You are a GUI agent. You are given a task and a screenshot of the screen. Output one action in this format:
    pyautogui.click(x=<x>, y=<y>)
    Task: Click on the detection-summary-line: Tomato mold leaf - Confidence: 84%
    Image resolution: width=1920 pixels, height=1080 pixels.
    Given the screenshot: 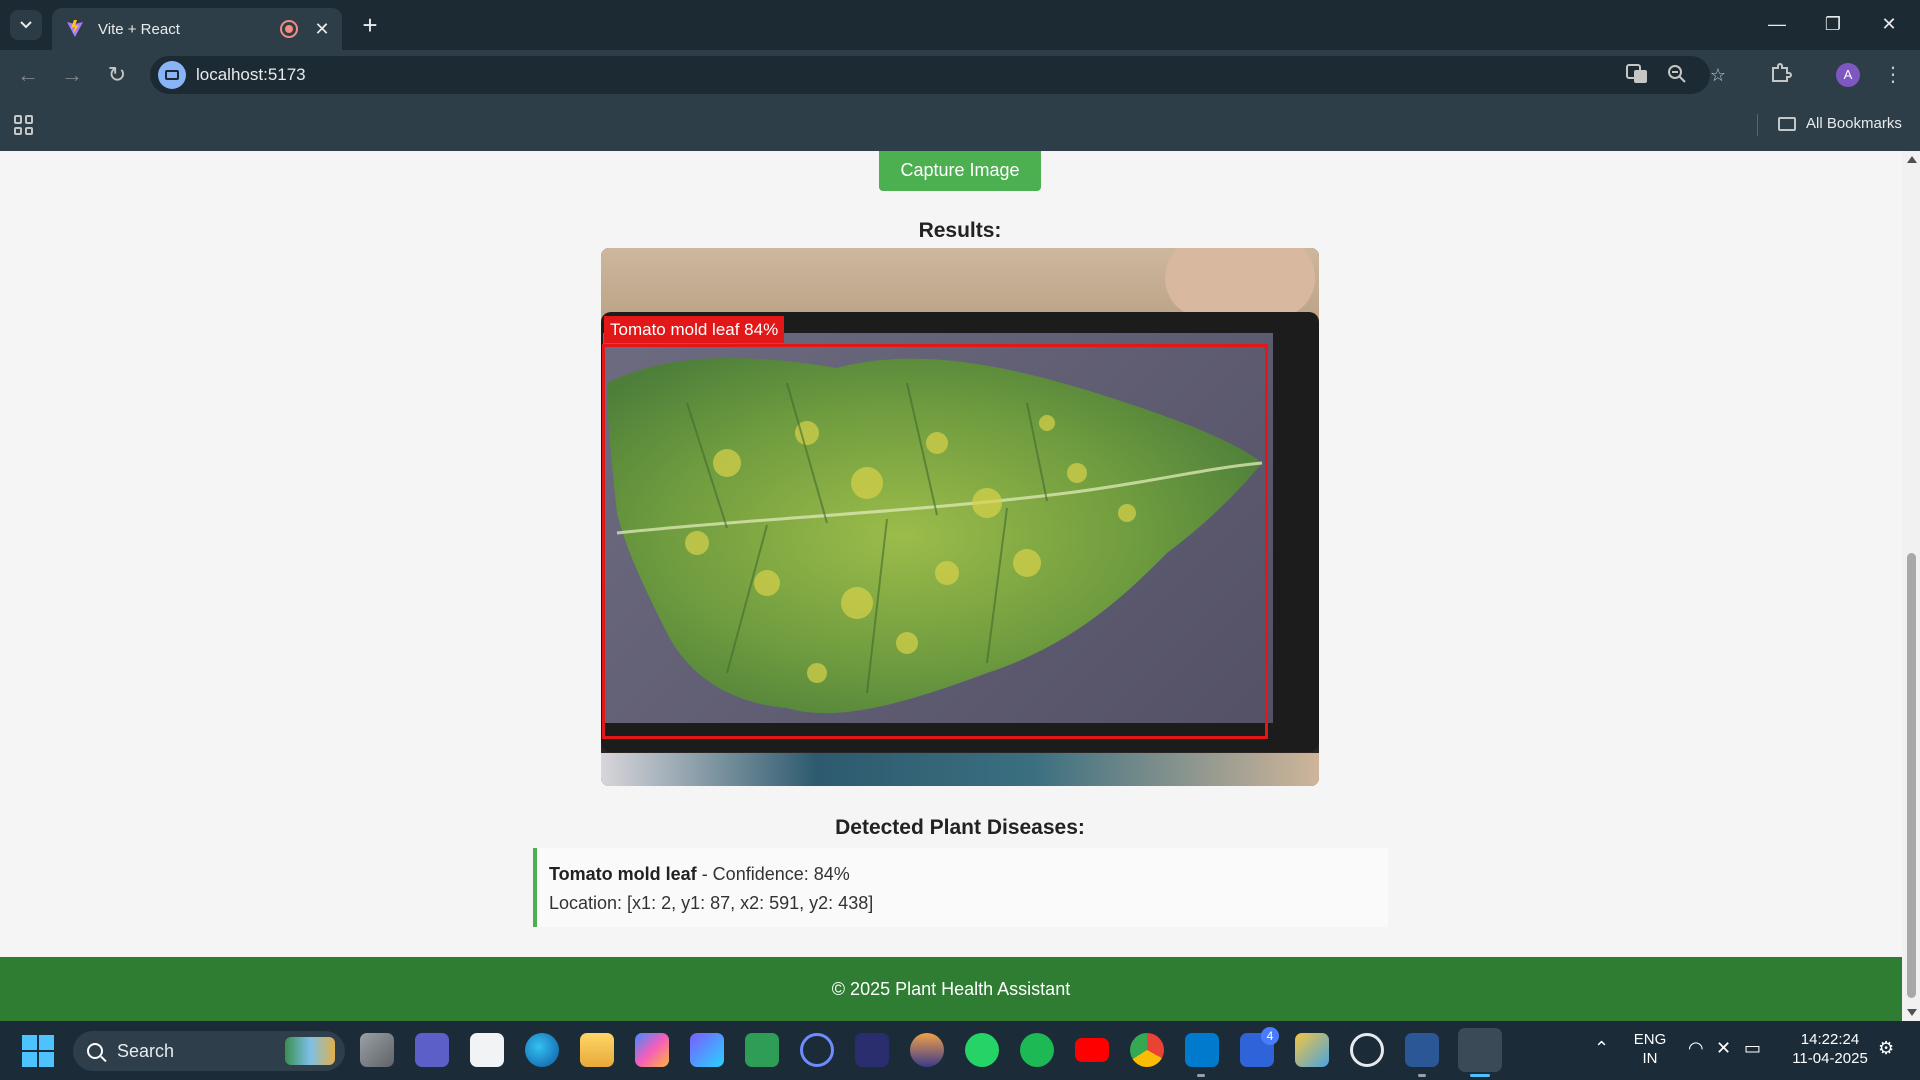 What is the action you would take?
    pyautogui.click(x=962, y=874)
    